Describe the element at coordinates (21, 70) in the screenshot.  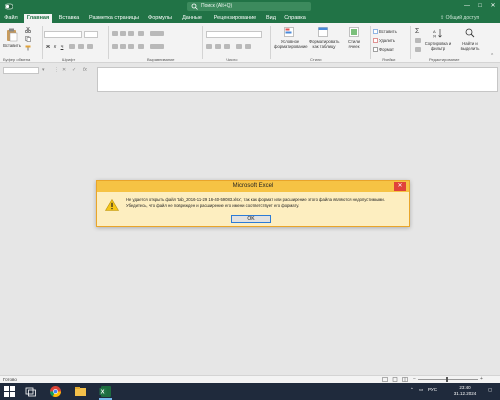
I see `name-box` at that location.